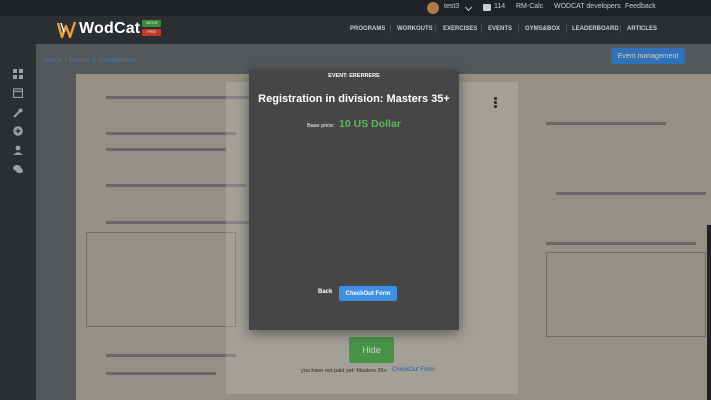 The image size is (711, 400). Describe the element at coordinates (642, 29) in the screenshot. I see `nav-articles: ARTICLES` at that location.